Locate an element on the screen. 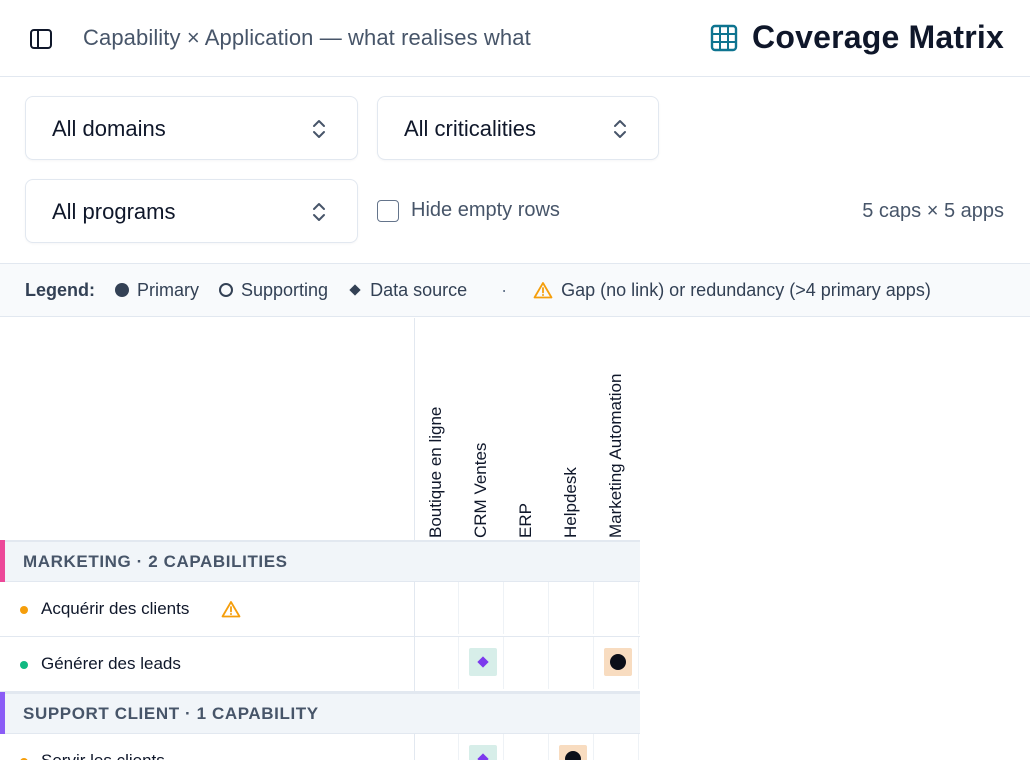 This screenshot has height=760, width=1030. capability-row: Acquérir des clients is located at coordinates (320, 609).